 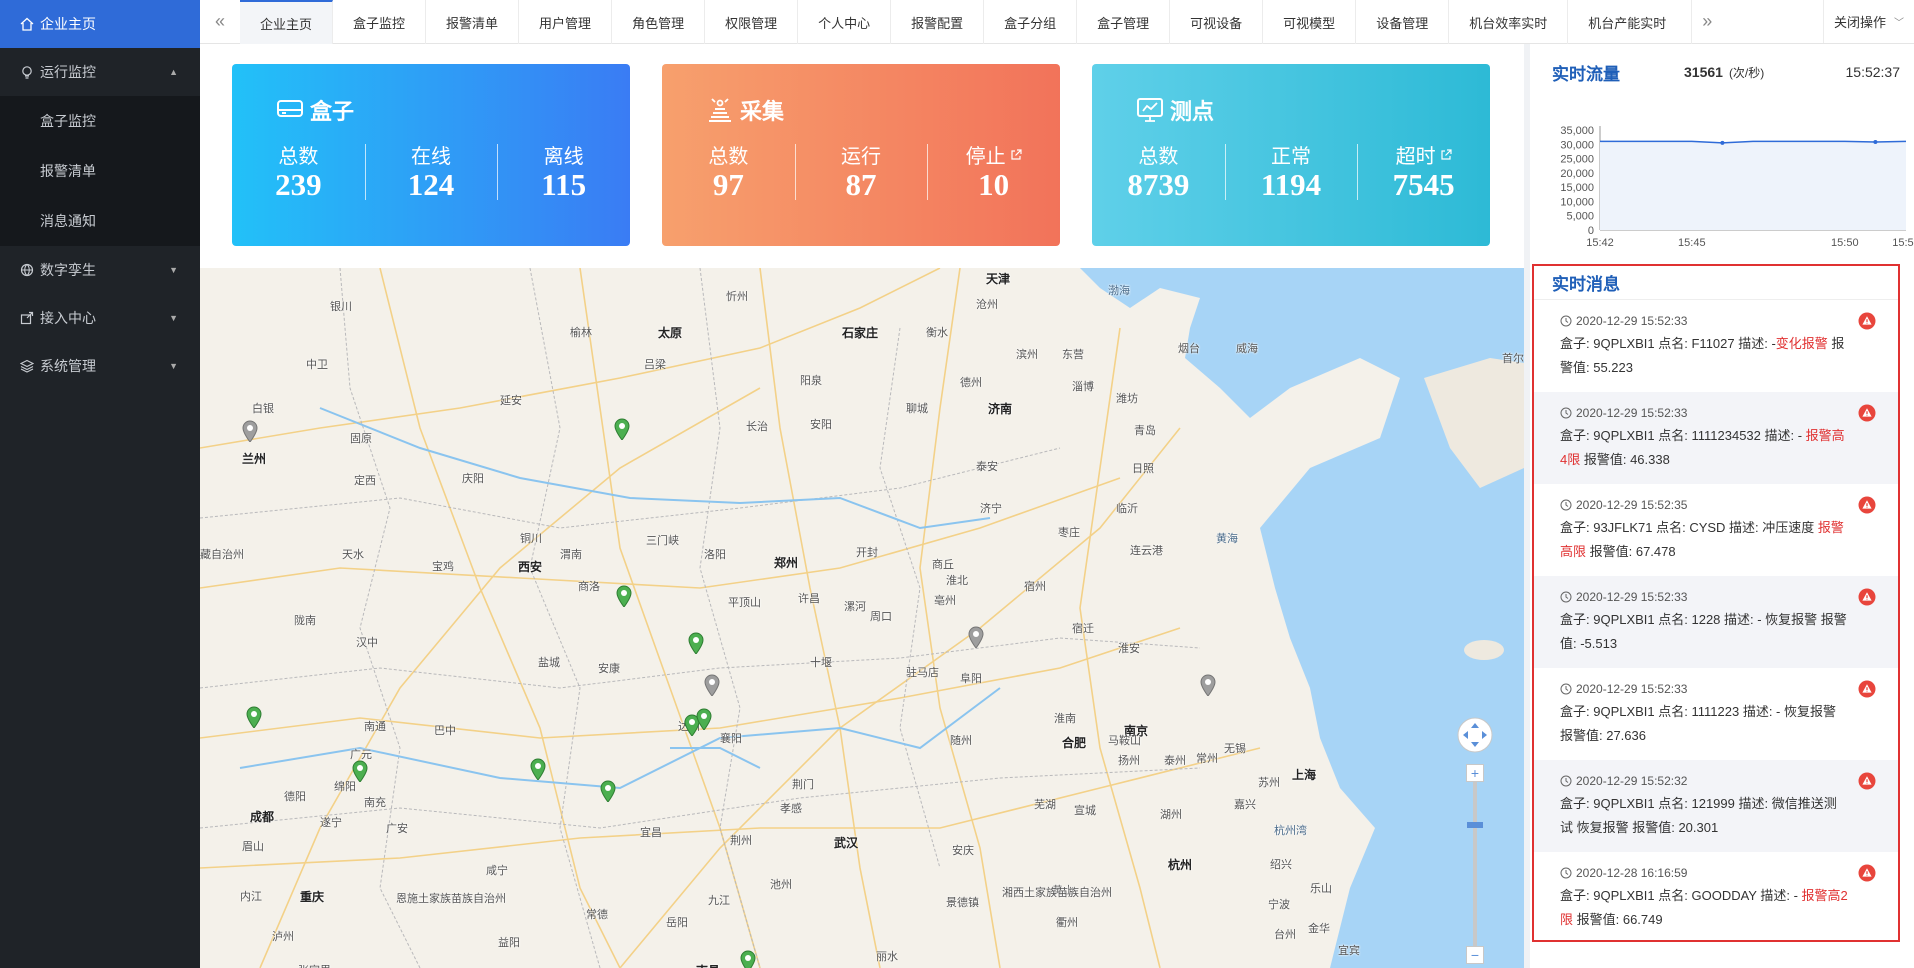 What do you see at coordinates (1586, 284) in the screenshot?
I see `realtime-messages-title: 实时消息` at bounding box center [1586, 284].